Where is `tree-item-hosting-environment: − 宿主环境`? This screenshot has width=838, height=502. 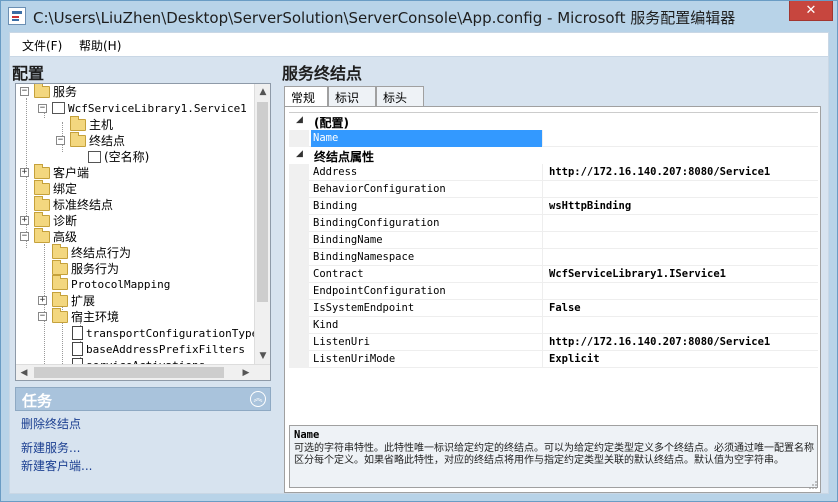
tree-item-hosting-environment: − 宿主环境 is located at coordinates (78, 316).